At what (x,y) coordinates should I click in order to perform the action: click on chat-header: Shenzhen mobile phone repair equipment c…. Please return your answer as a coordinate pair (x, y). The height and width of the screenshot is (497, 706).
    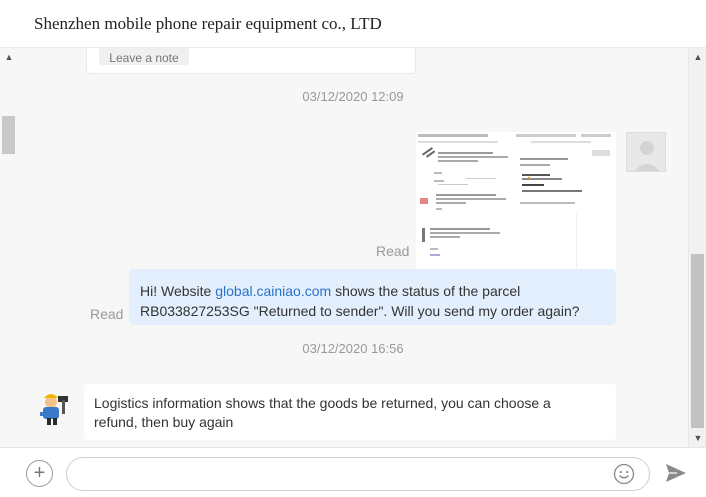
    Looking at the image, I should click on (353, 24).